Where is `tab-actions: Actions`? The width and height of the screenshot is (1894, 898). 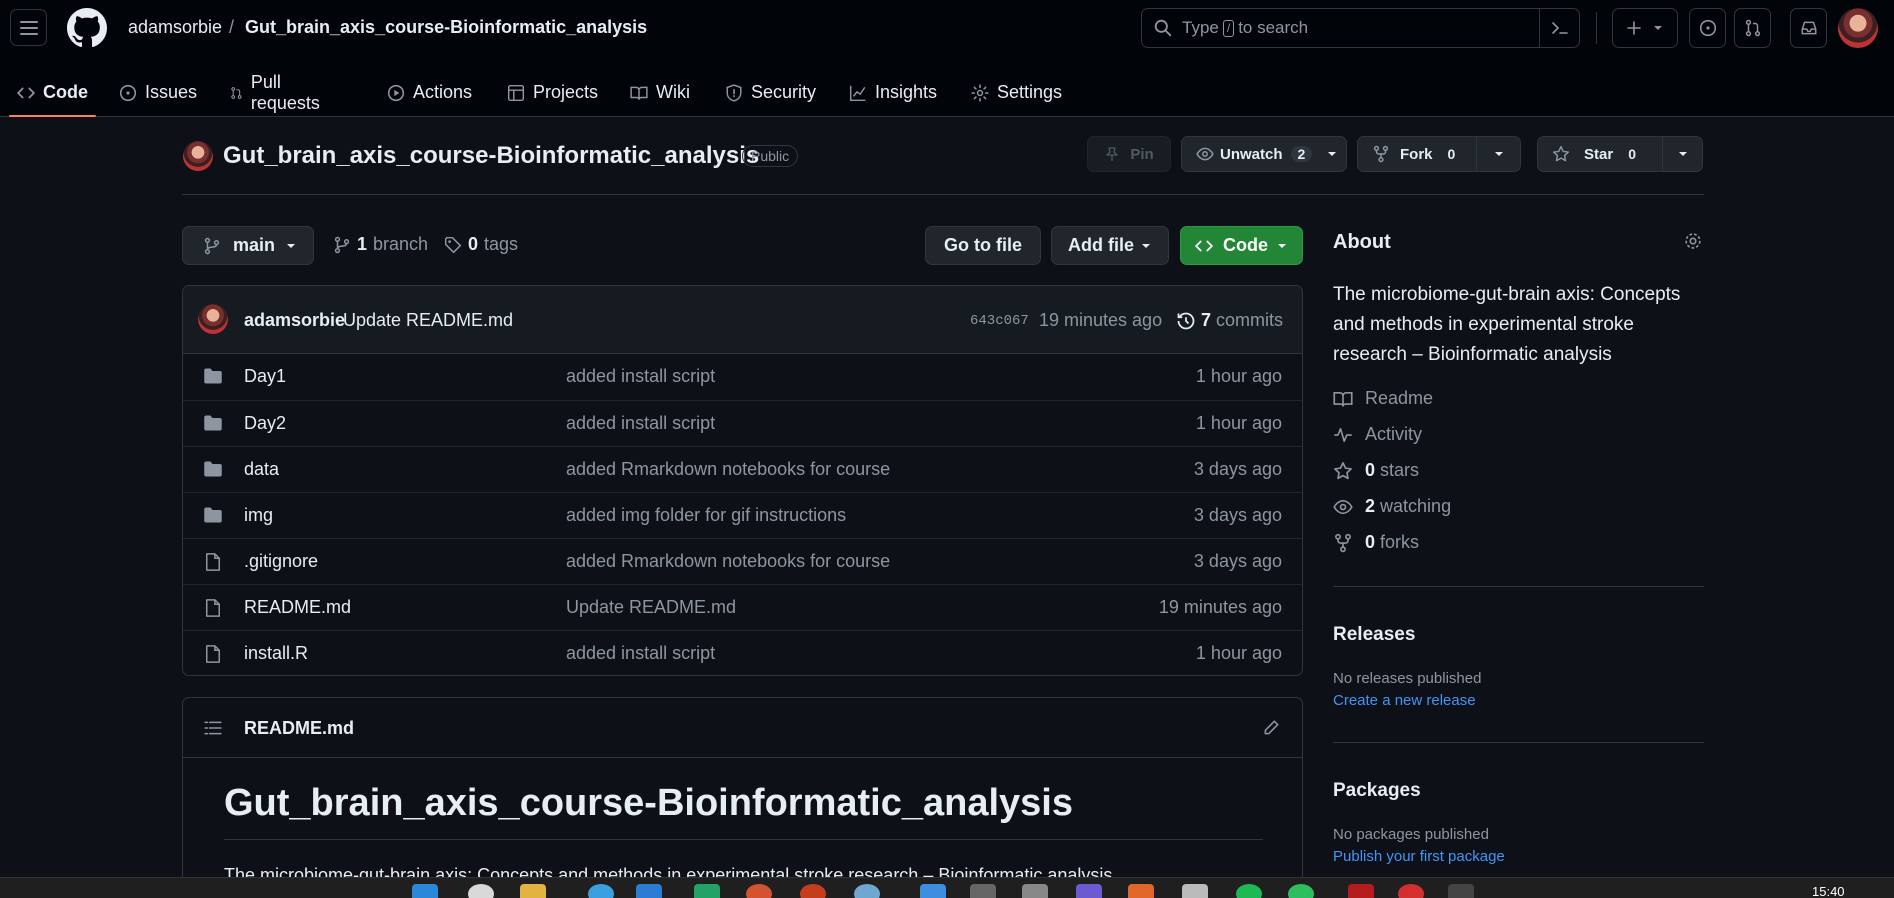
tab-actions: Actions is located at coordinates (429, 92).